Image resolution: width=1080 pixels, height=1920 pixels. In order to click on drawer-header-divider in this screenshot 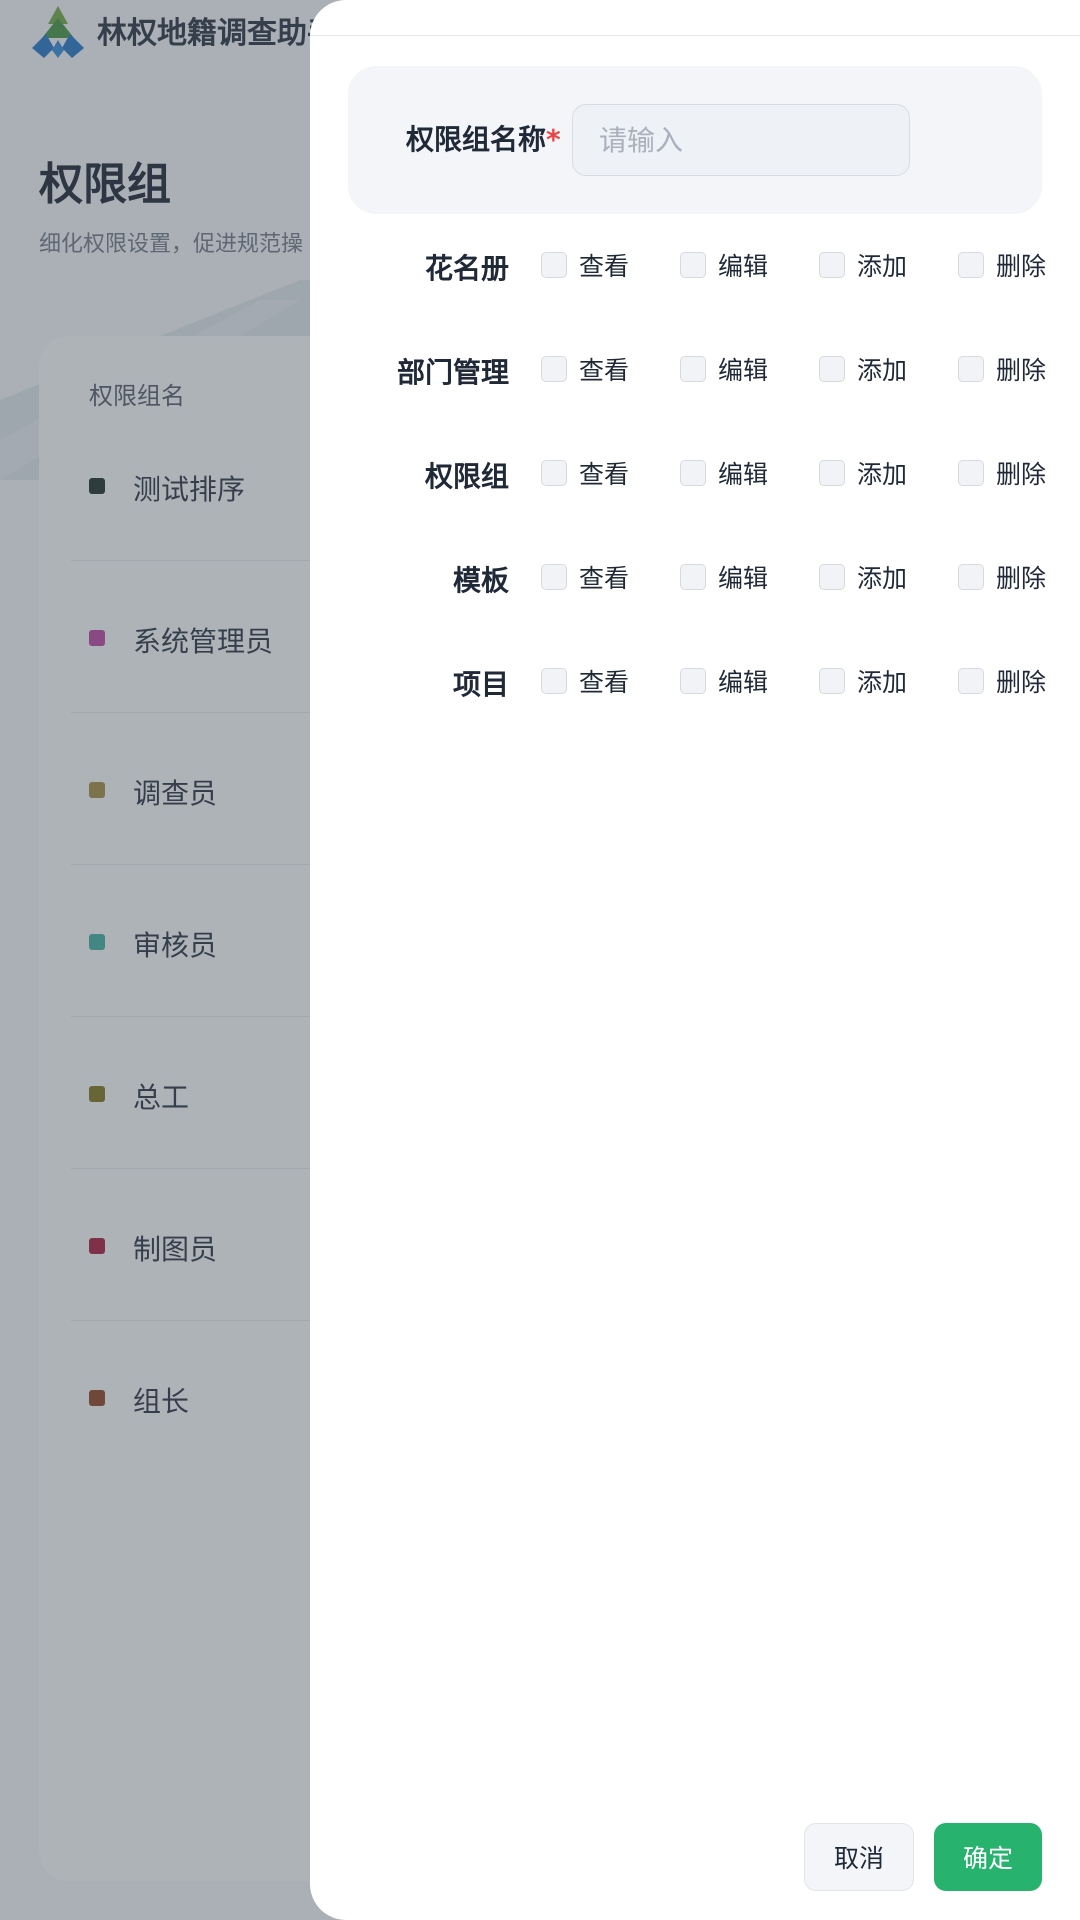, I will do `click(695, 35)`.